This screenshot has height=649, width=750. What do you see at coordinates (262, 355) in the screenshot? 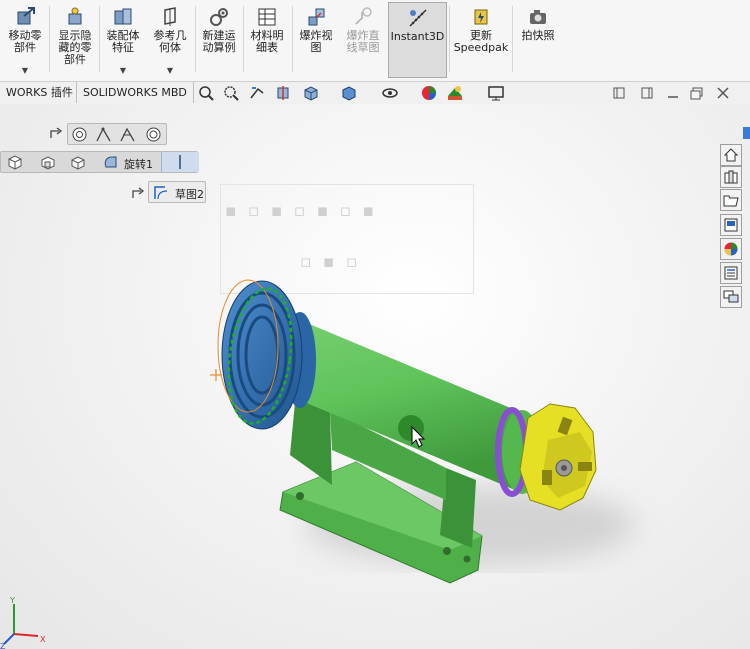
I see `blue-pulley` at bounding box center [262, 355].